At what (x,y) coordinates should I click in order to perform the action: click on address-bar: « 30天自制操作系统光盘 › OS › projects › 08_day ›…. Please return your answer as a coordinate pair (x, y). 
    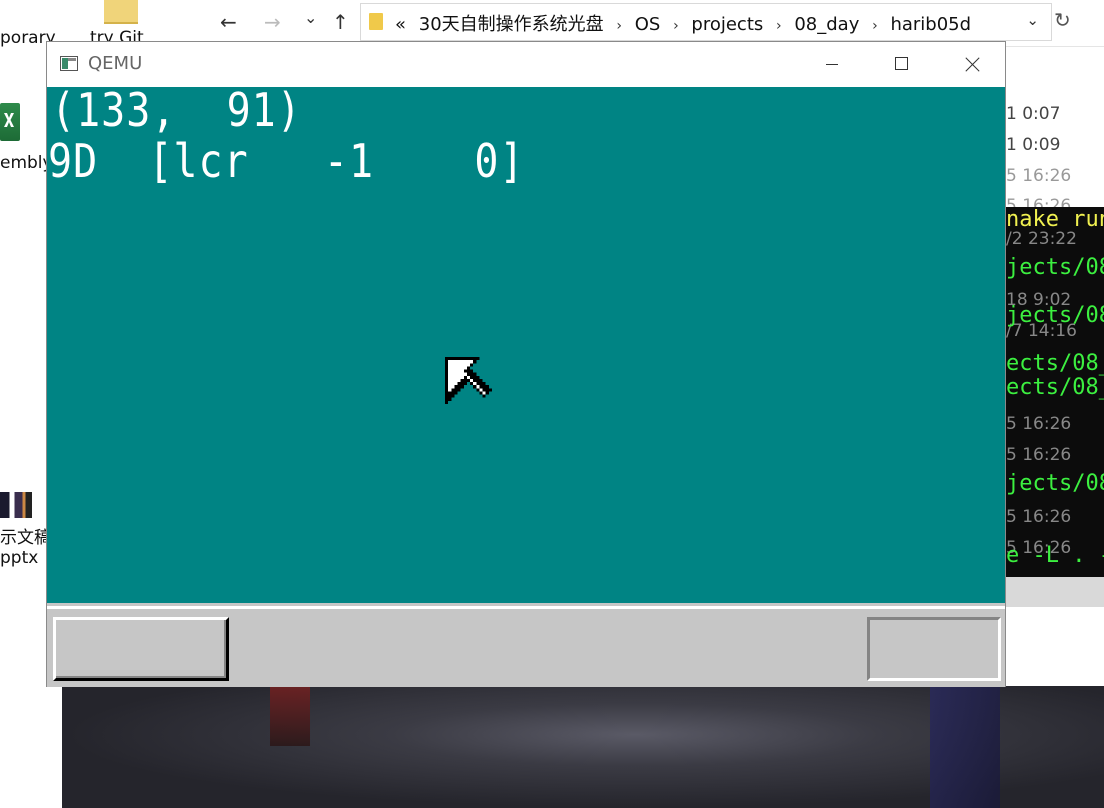
    Looking at the image, I should click on (706, 22).